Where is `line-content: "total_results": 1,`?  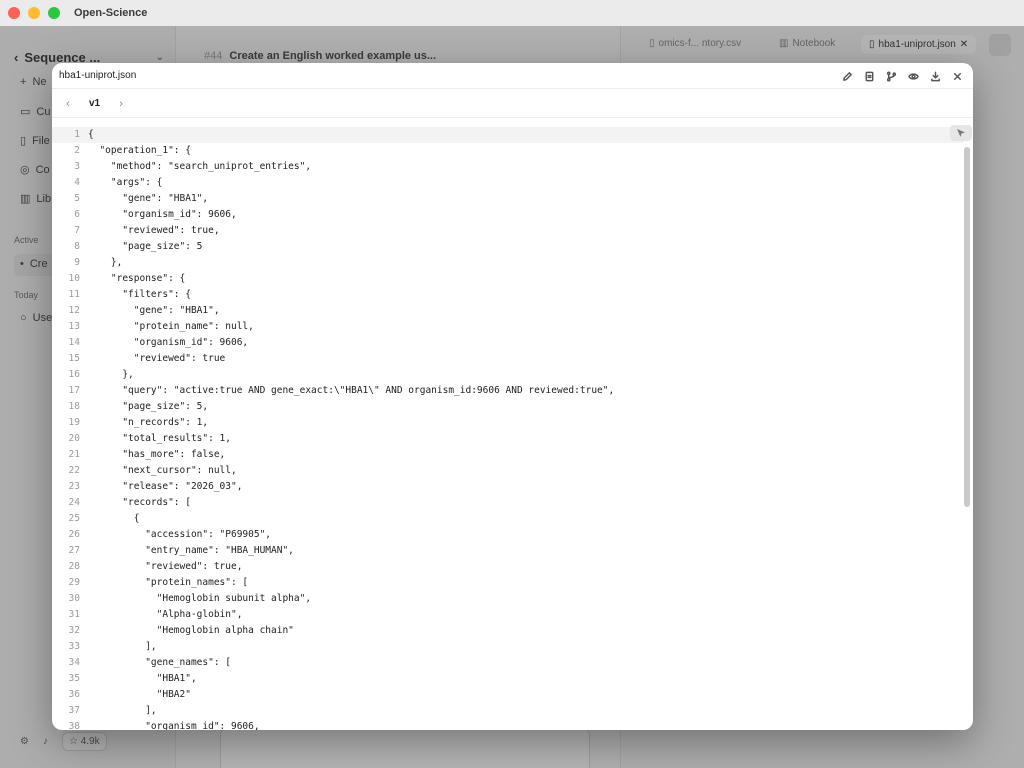
line-content: "total_results": 1, is located at coordinates (159, 438).